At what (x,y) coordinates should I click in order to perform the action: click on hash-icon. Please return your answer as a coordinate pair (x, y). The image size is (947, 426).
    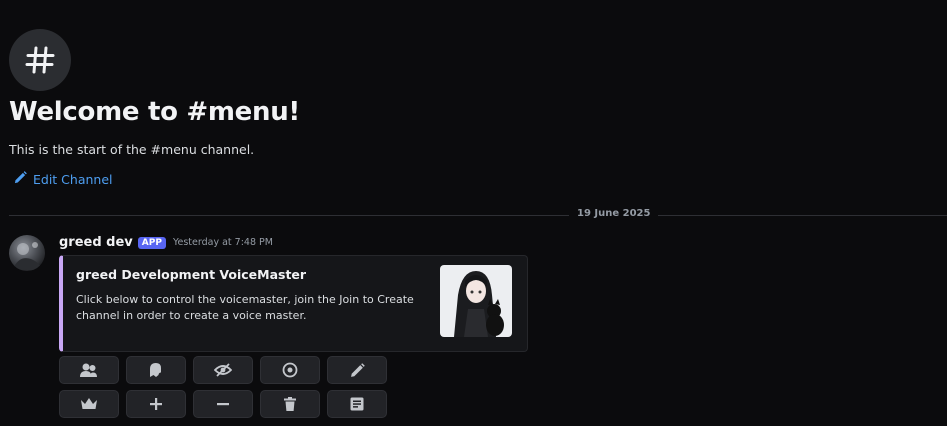
    Looking at the image, I should click on (40, 60).